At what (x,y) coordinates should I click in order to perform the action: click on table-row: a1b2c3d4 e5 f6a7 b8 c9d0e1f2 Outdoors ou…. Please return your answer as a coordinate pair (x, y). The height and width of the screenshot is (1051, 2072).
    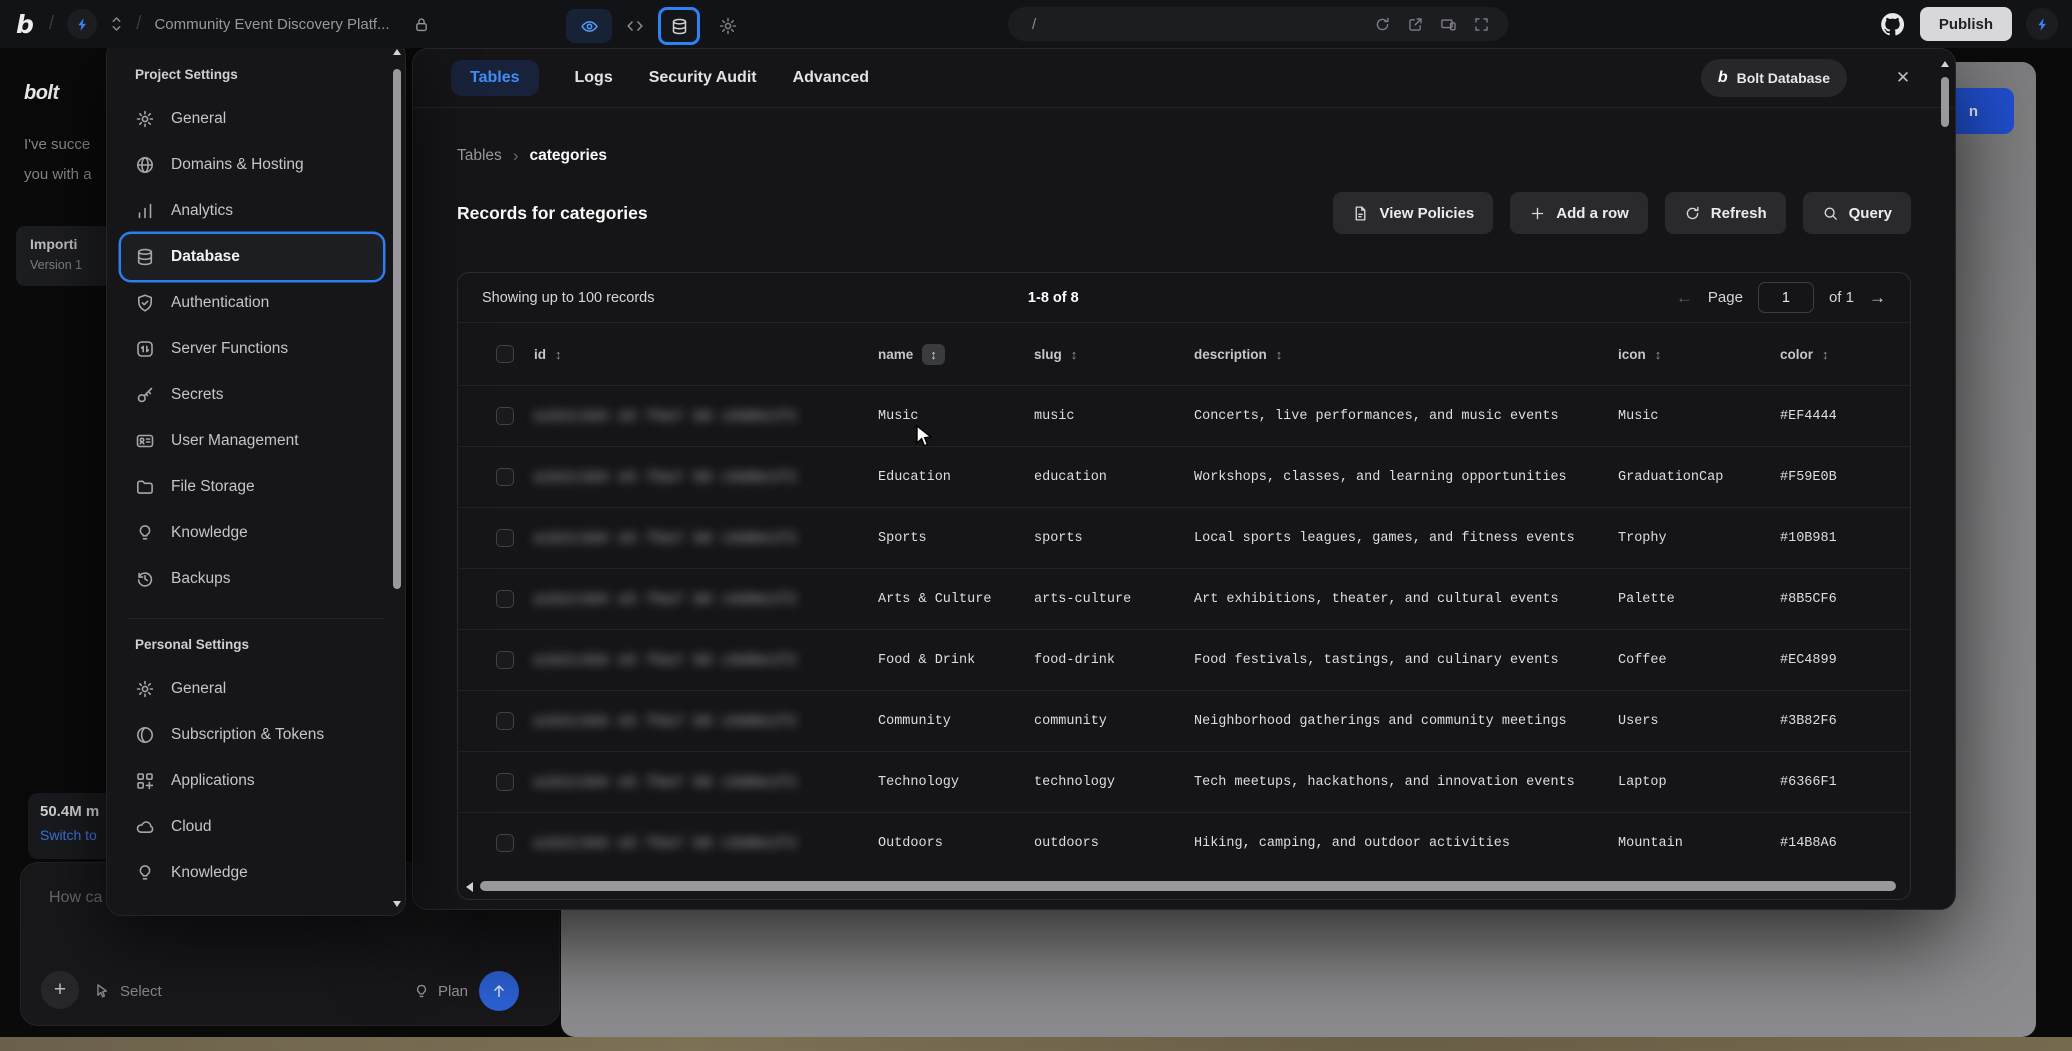
    Looking at the image, I should click on (1184, 842).